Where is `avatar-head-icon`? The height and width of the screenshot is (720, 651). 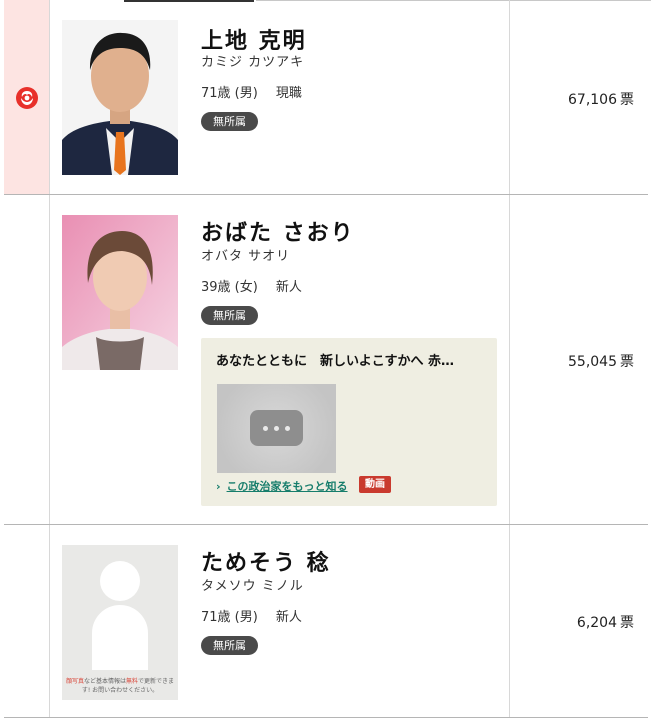
avatar-head-icon is located at coordinates (120, 581).